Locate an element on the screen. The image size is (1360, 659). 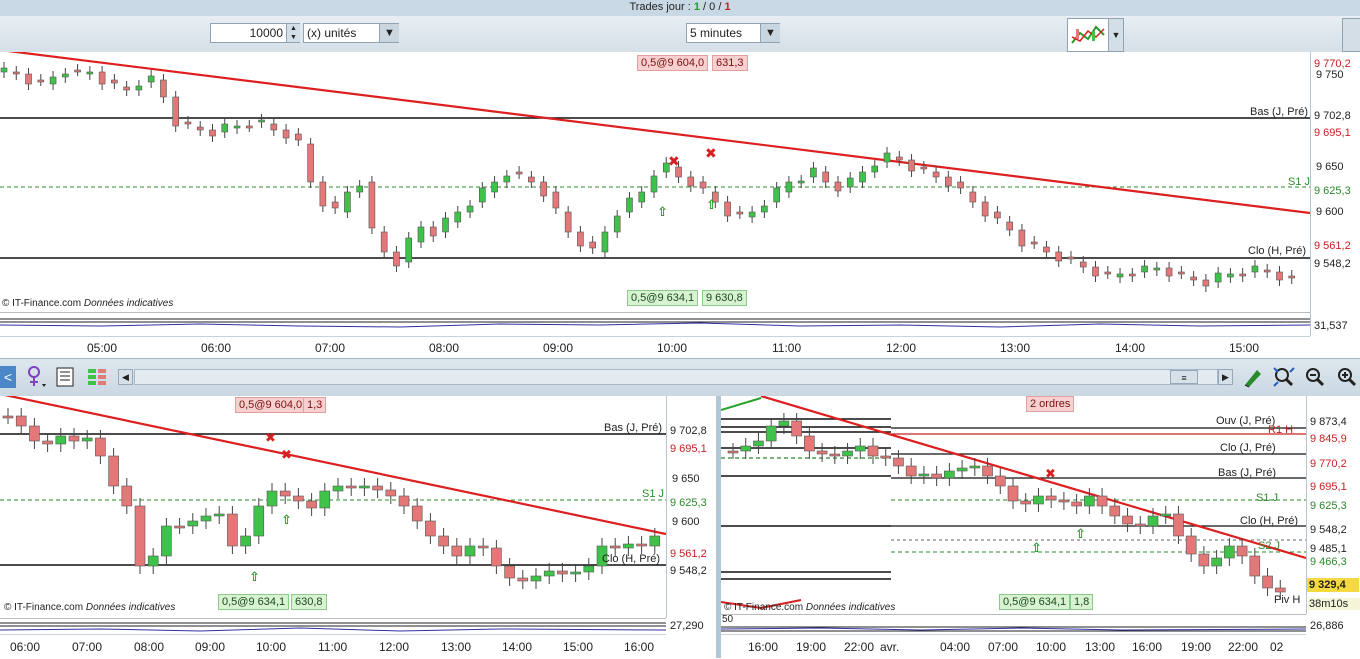
buy-order-tag-right: 1,8 is located at coordinates (1082, 602).